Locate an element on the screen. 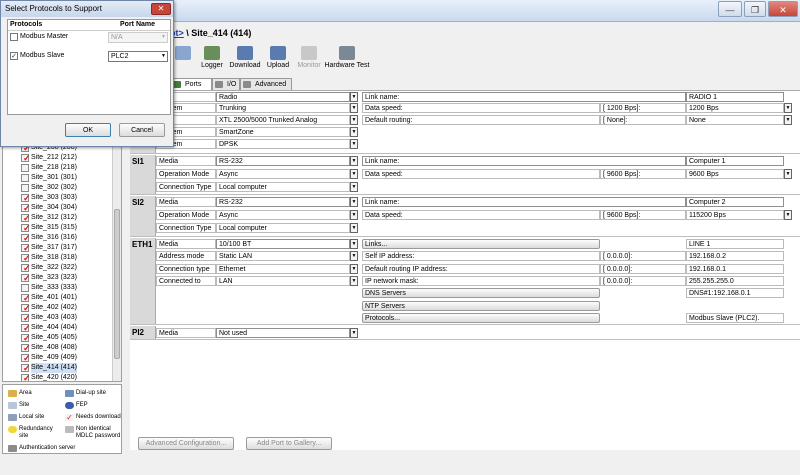 This screenshot has height=475, width=800. radio-data-speed-value: 1200 Bps is located at coordinates (735, 108).